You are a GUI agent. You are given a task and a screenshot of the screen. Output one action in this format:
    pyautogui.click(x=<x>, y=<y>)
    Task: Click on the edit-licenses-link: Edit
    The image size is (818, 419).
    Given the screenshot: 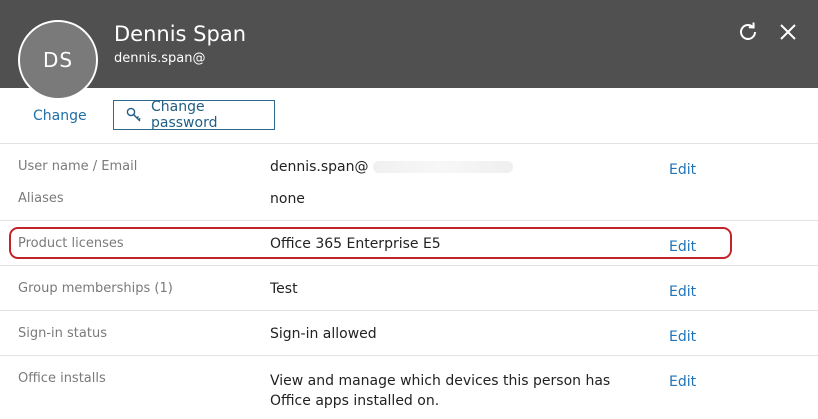 What is the action you would take?
    pyautogui.click(x=682, y=247)
    